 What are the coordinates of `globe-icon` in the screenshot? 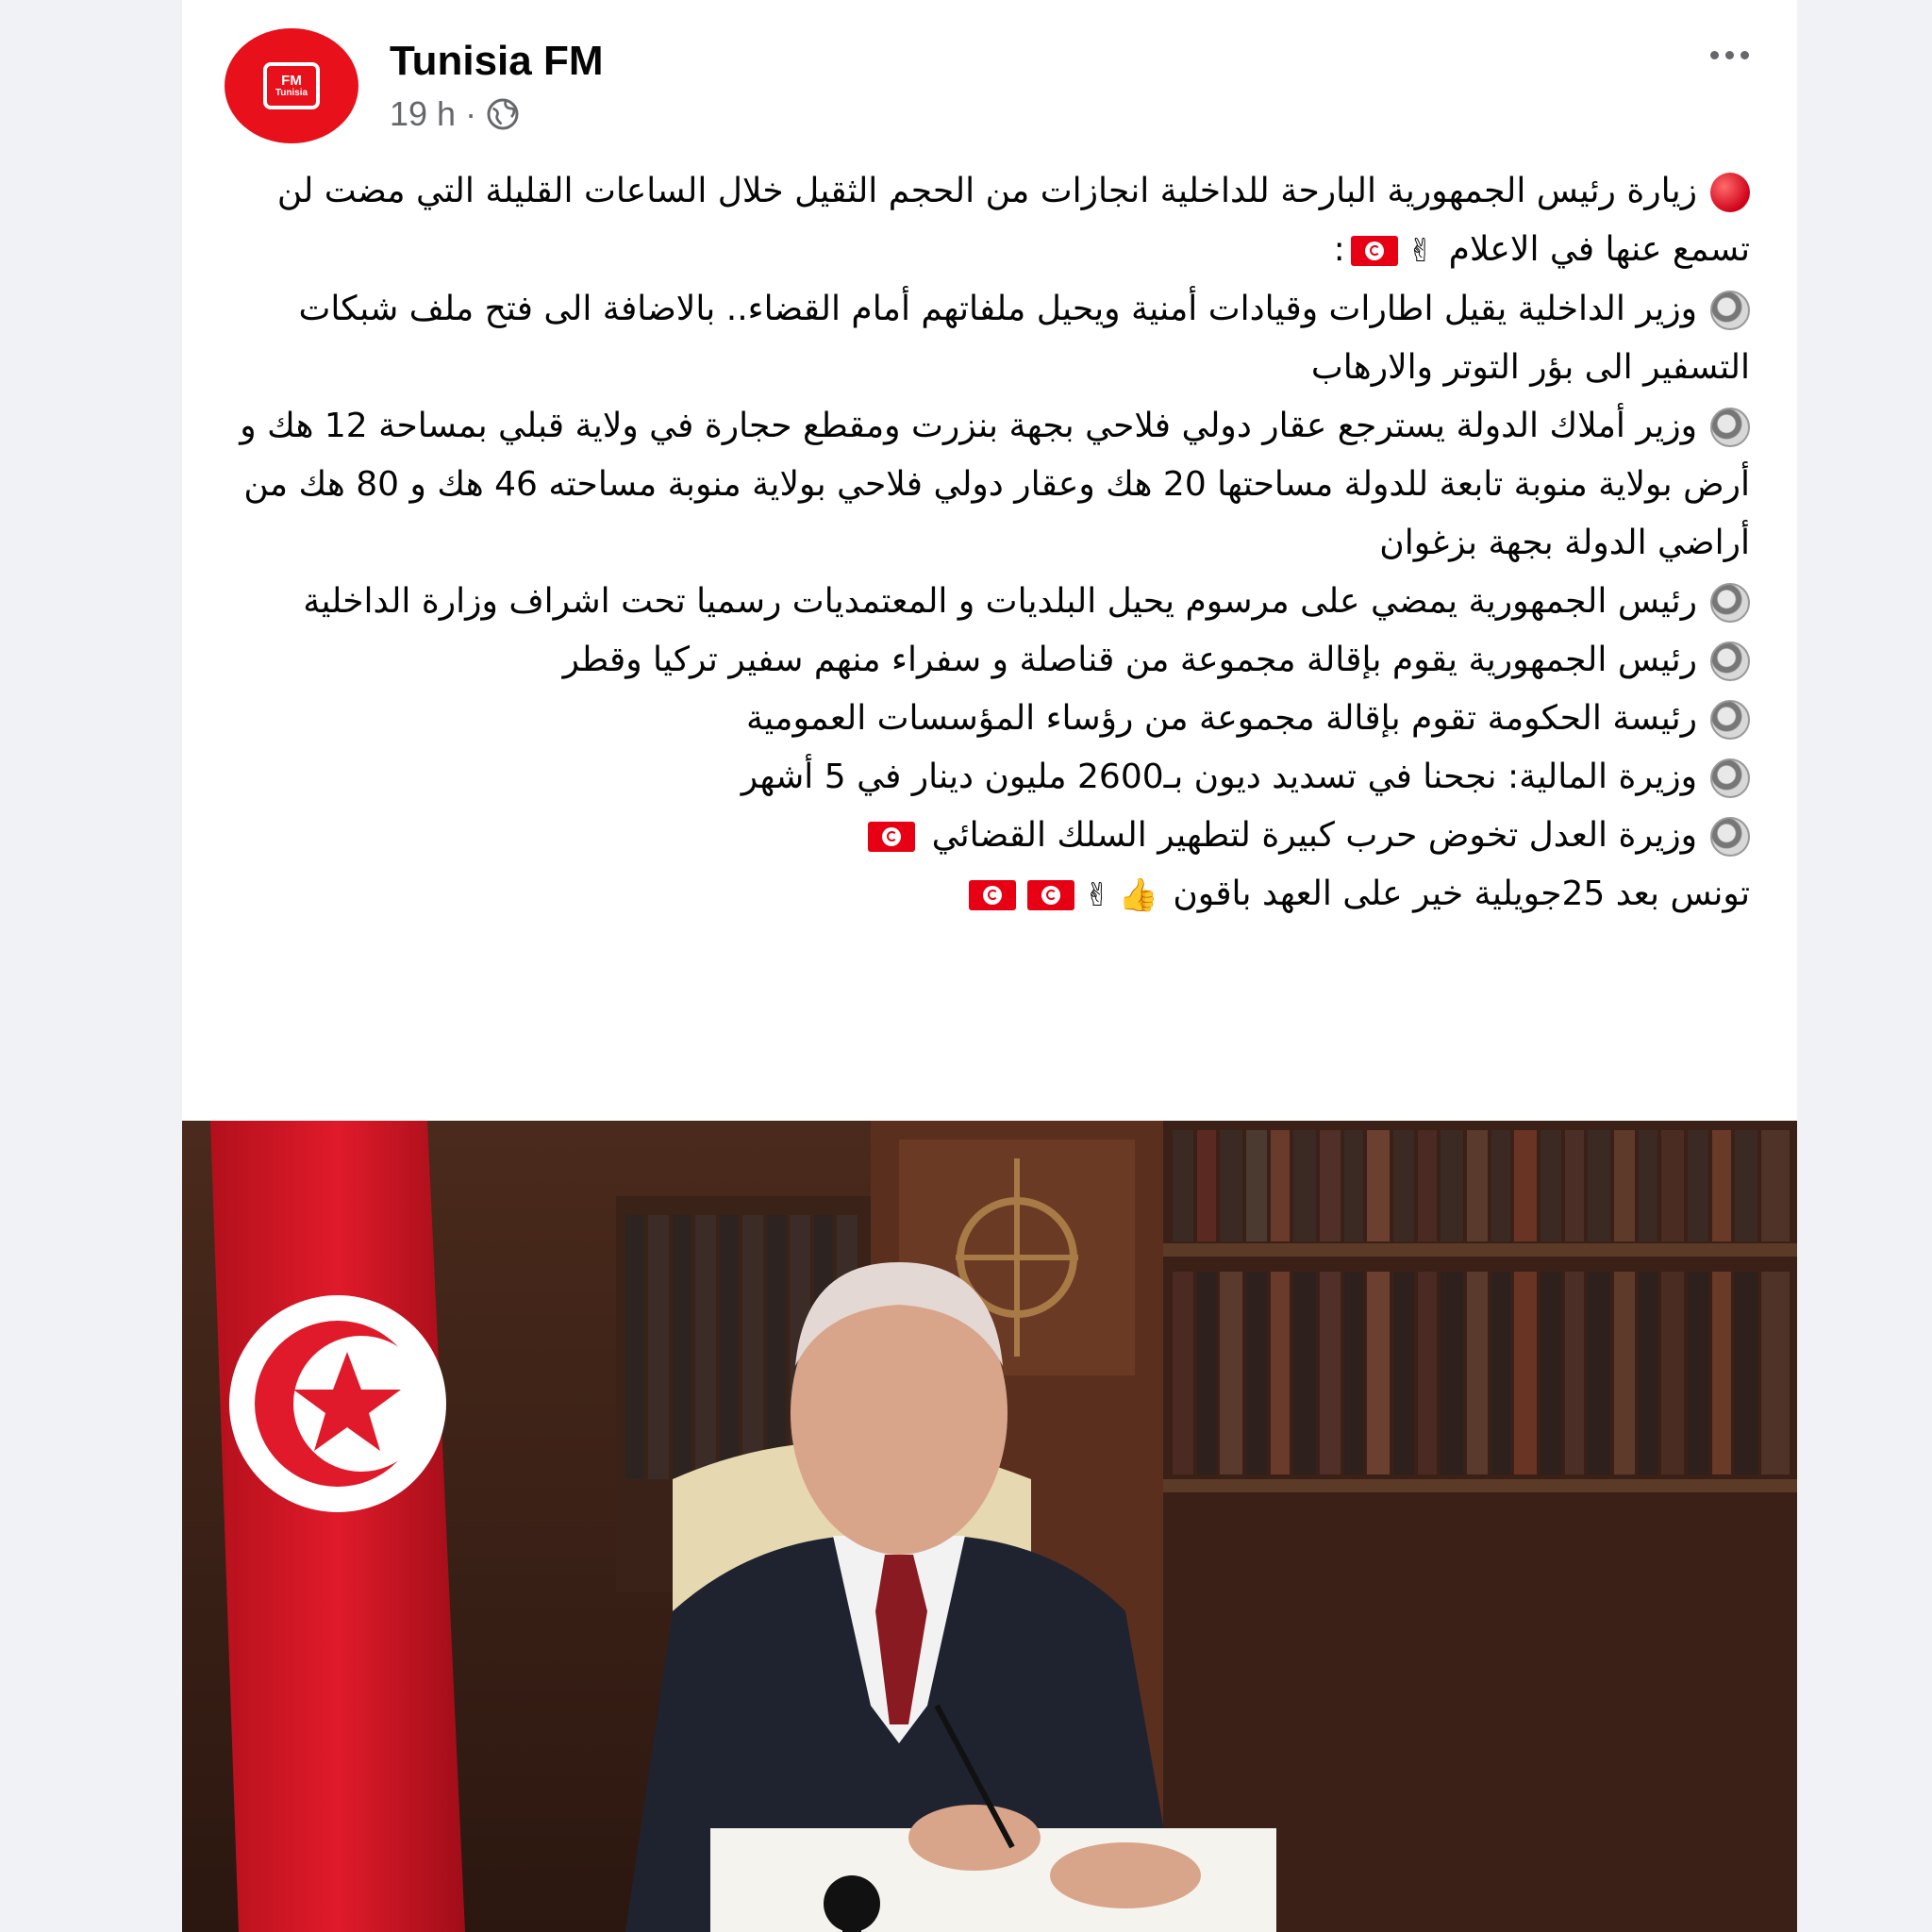 It's located at (503, 114).